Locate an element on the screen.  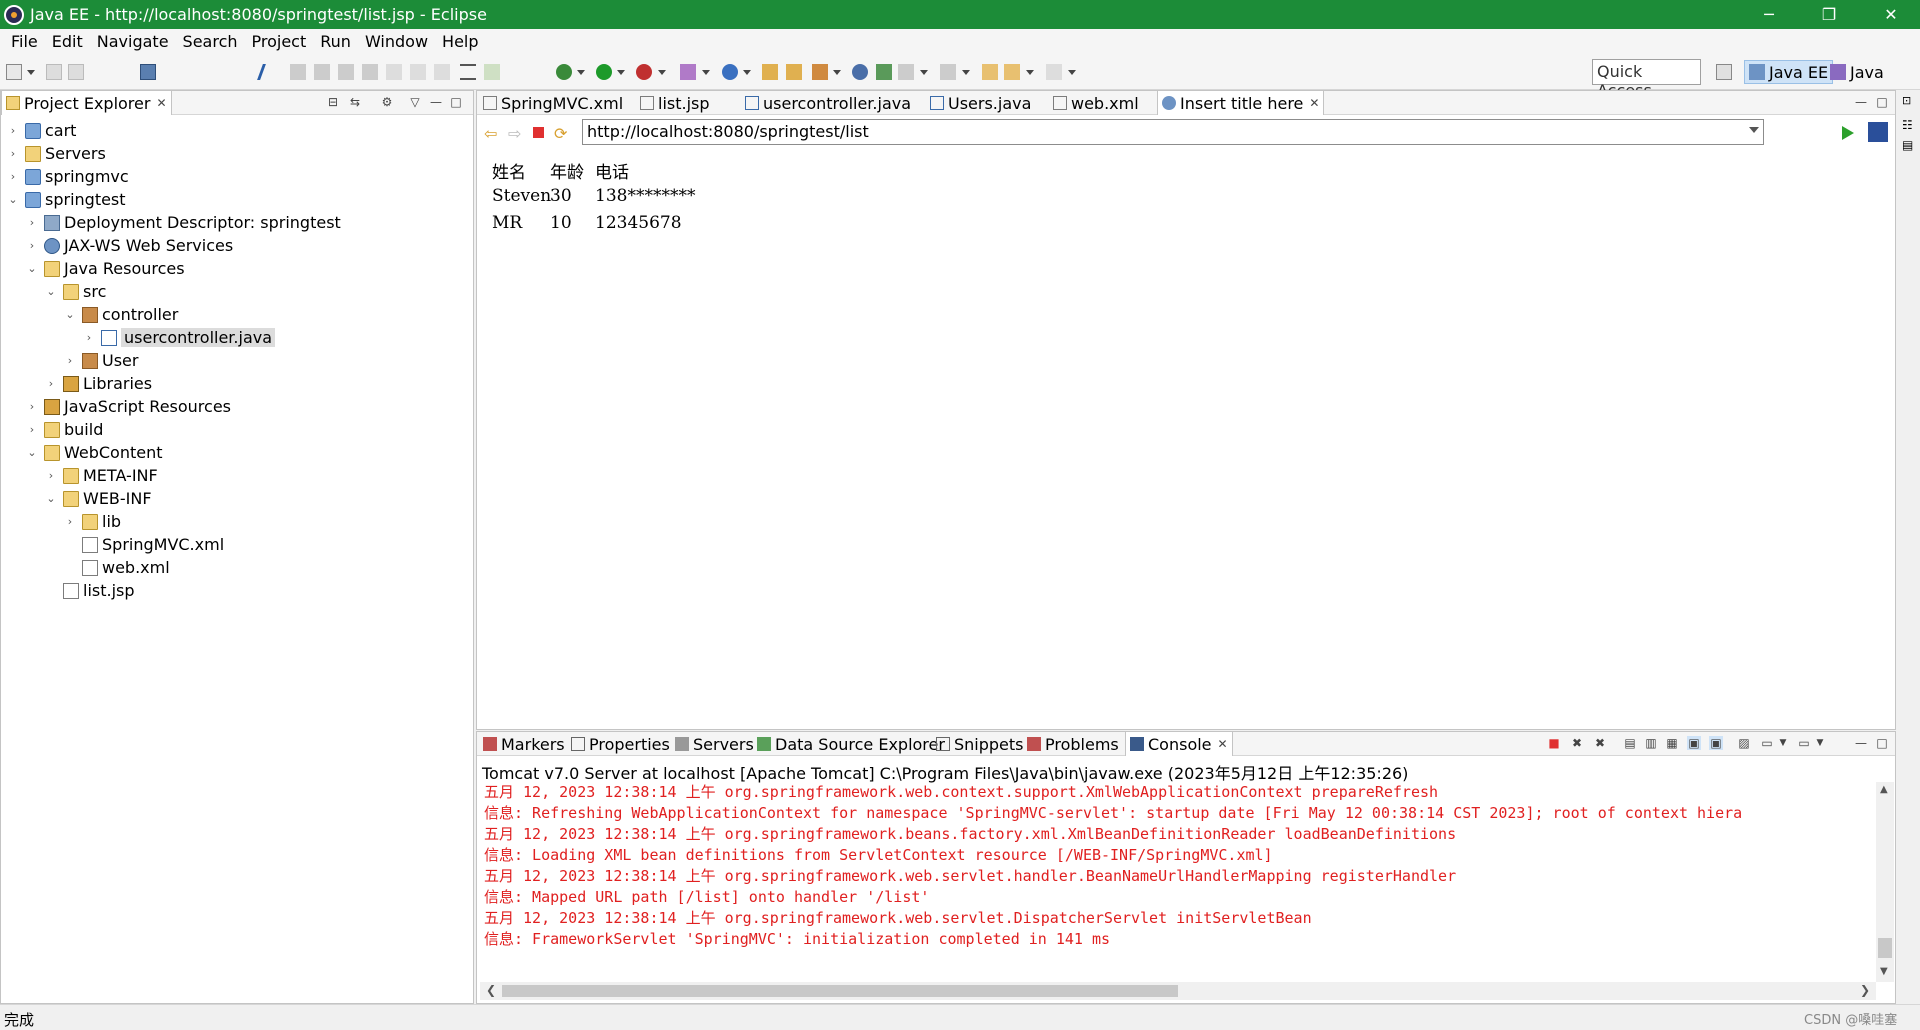
new-icon is located at coordinates (14, 72).